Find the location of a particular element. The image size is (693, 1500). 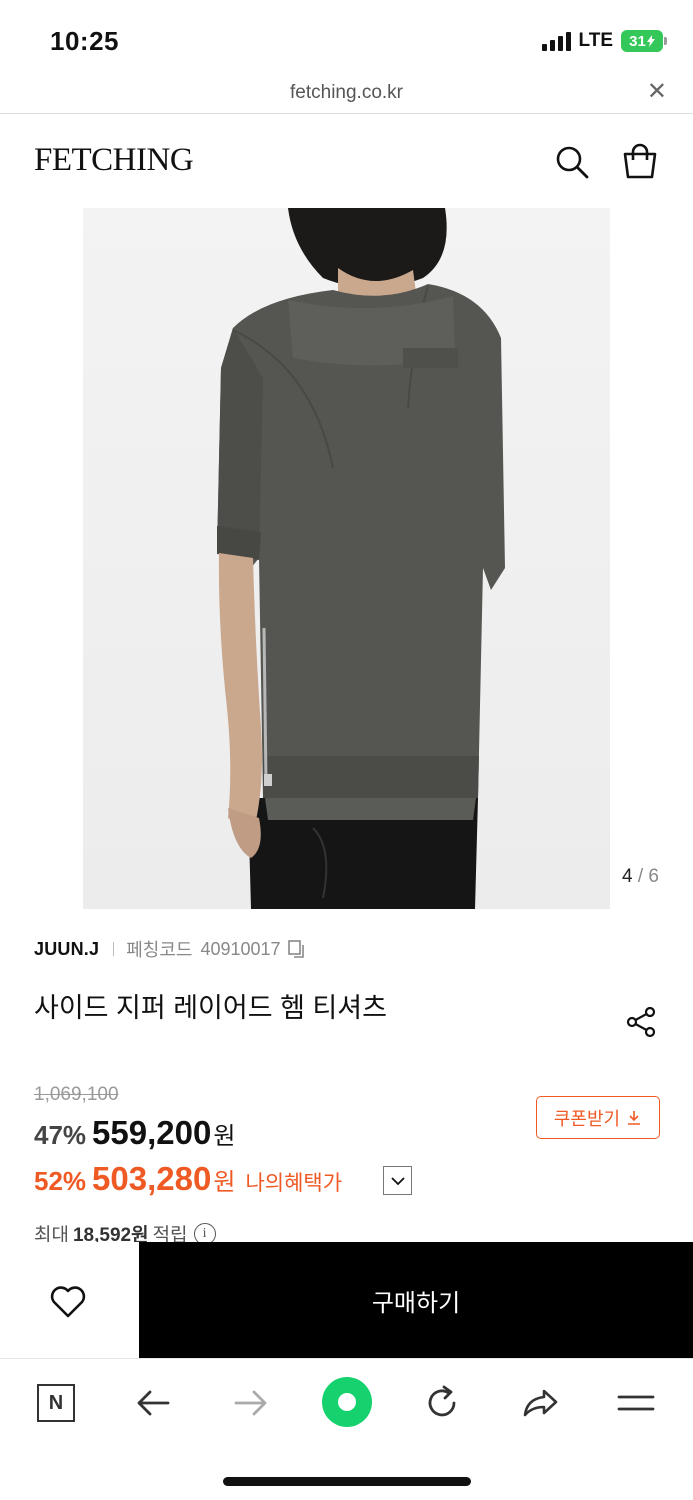

refresh-icon is located at coordinates (442, 1403).